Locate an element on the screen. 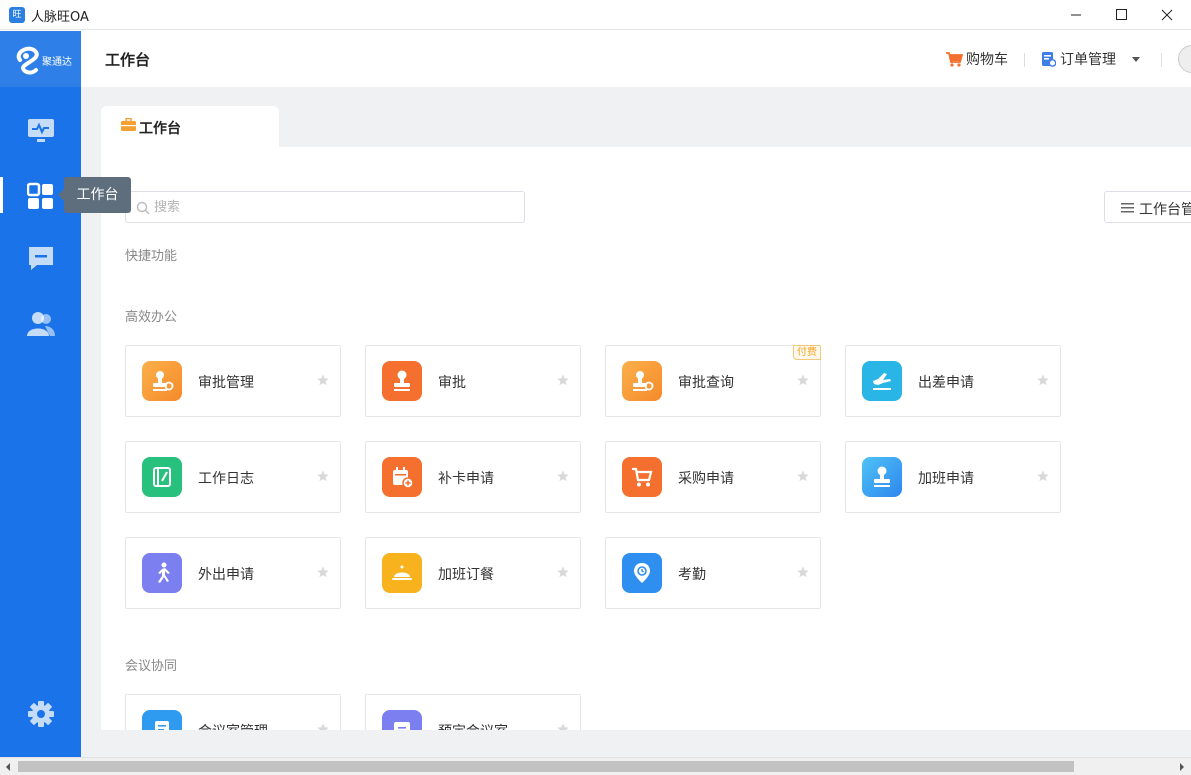  stamp-blue-icon is located at coordinates (882, 477).